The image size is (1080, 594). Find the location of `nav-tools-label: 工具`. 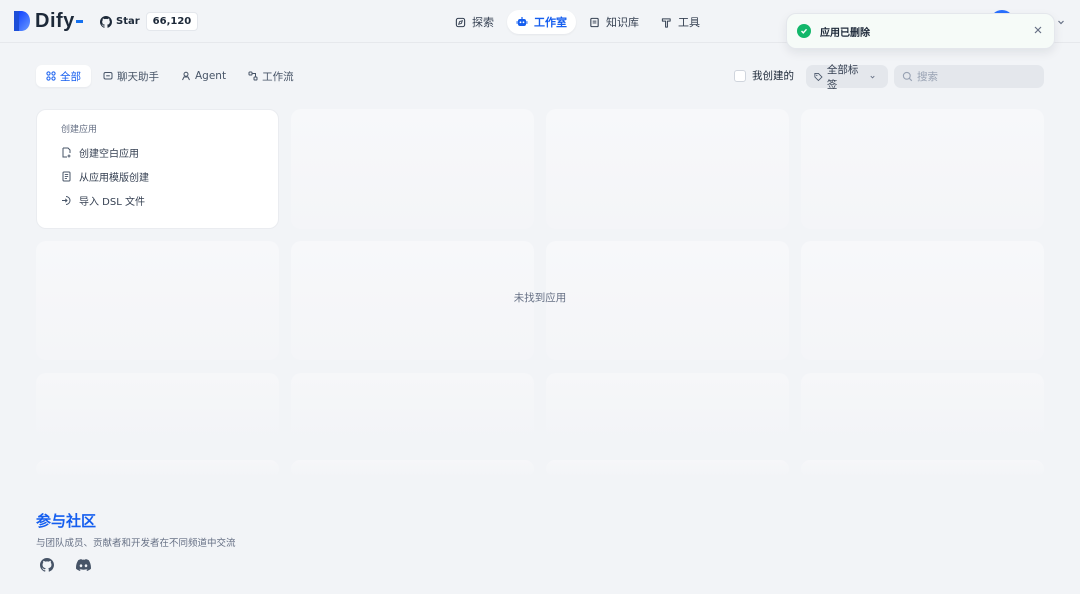

nav-tools-label: 工具 is located at coordinates (689, 22).